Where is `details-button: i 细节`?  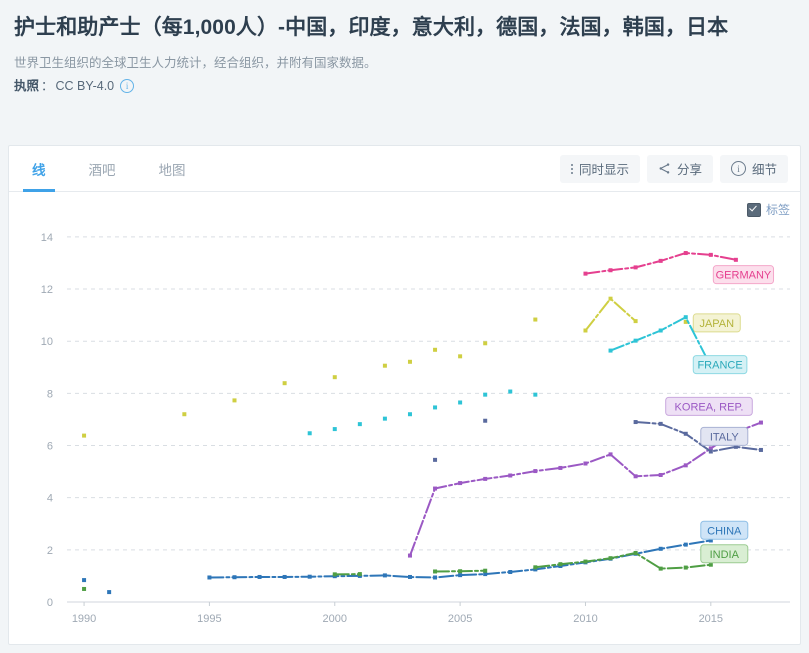
details-button: i 细节 is located at coordinates (753, 168).